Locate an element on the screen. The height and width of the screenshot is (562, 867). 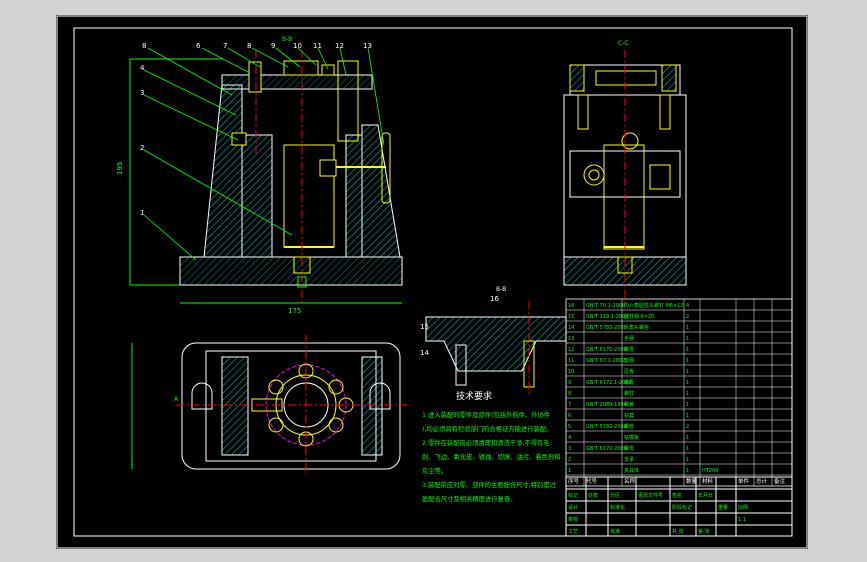
tb-cell: 1:1 is located at coordinates (742, 520).